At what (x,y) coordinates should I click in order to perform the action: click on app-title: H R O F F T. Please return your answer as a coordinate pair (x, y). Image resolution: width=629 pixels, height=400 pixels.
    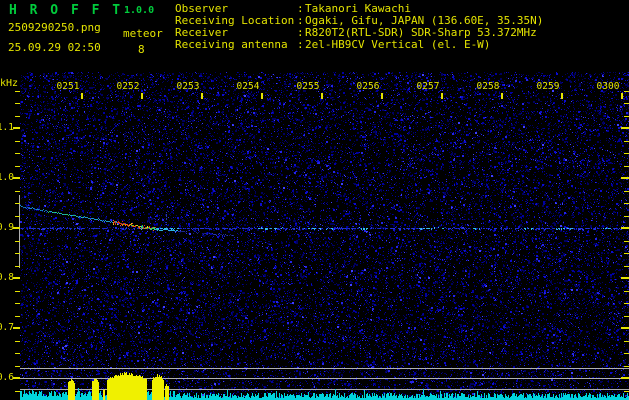
    Looking at the image, I should click on (66, 10).